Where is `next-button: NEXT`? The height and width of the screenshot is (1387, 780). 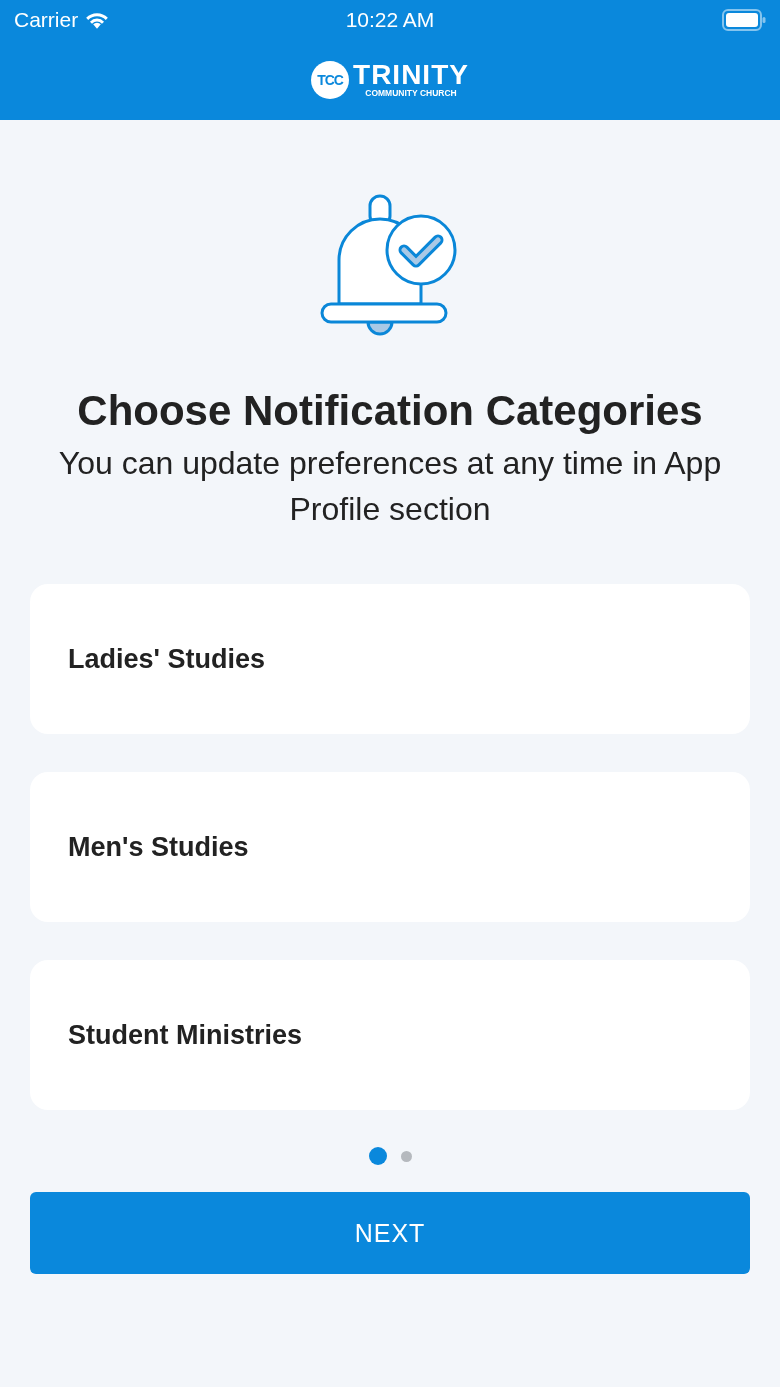
next-button: NEXT is located at coordinates (390, 1233).